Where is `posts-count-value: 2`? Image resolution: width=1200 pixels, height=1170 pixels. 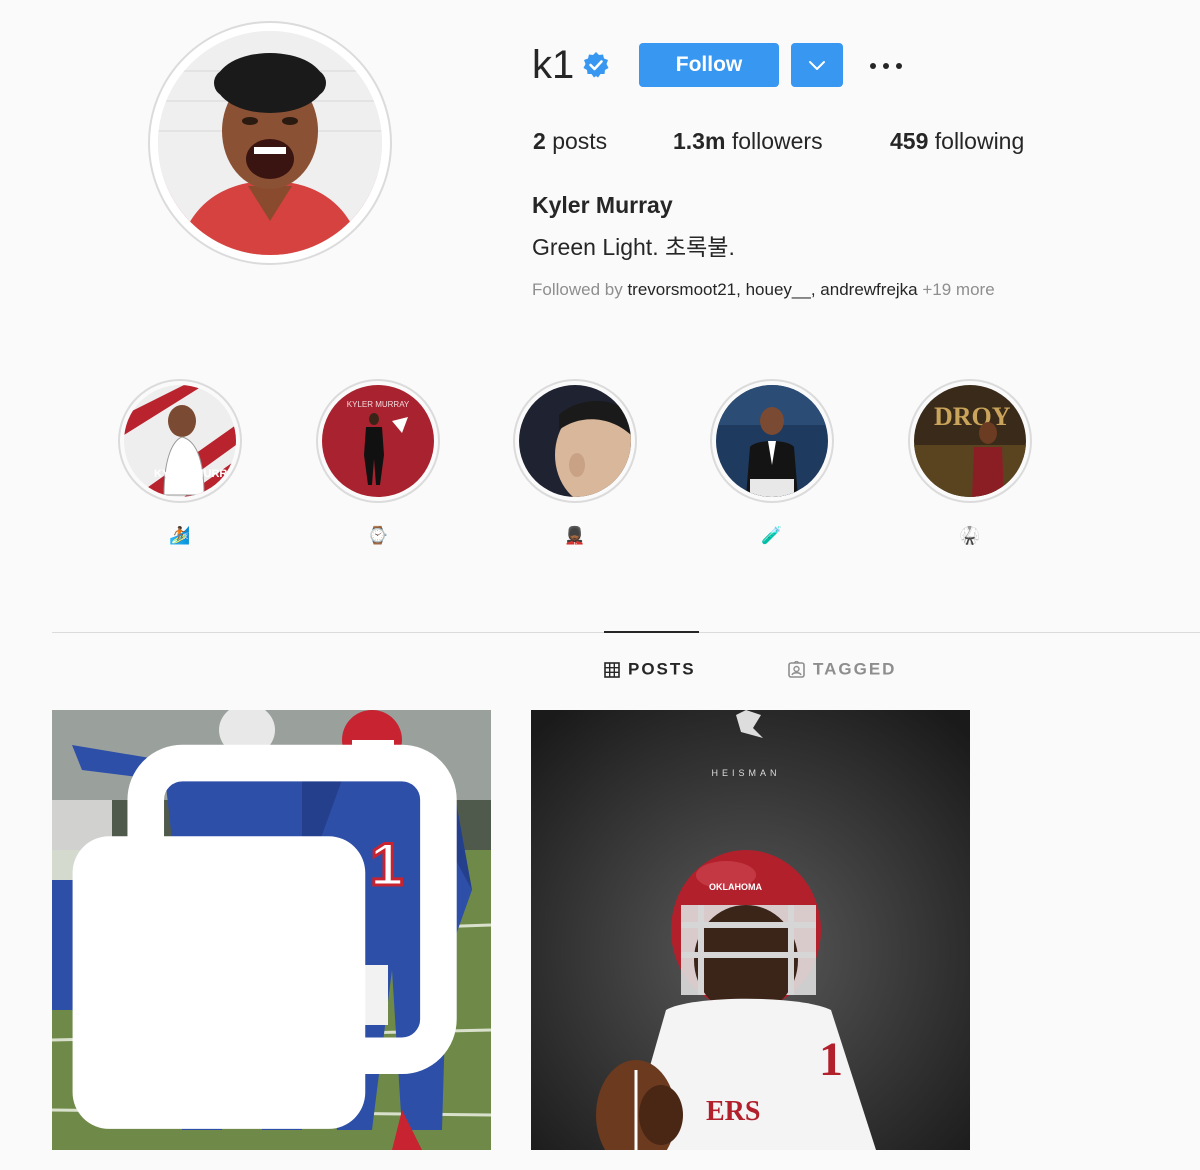 posts-count-value: 2 is located at coordinates (539, 141).